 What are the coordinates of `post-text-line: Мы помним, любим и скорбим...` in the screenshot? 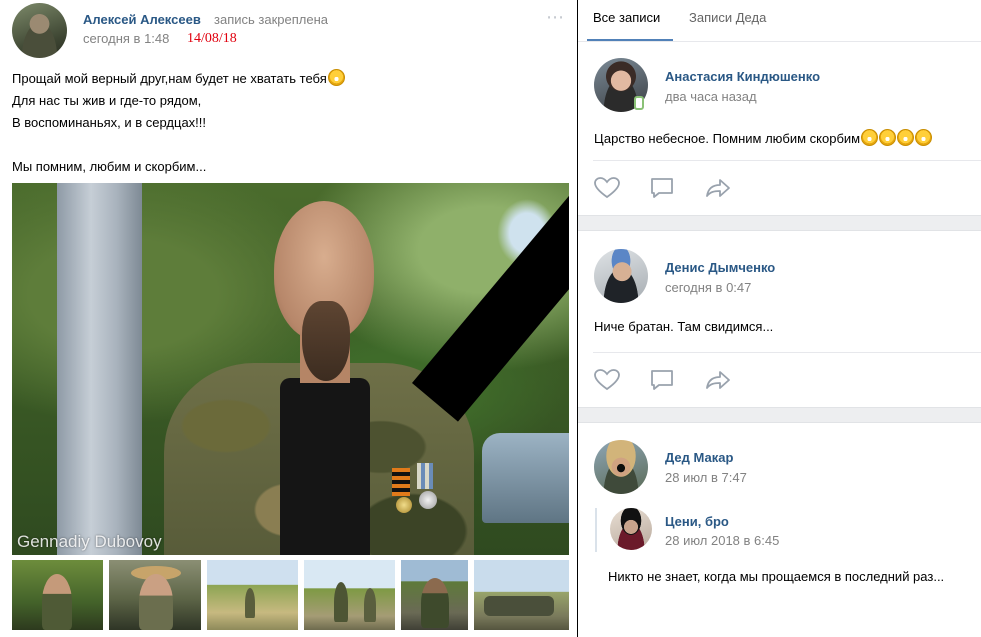 It's located at (109, 166).